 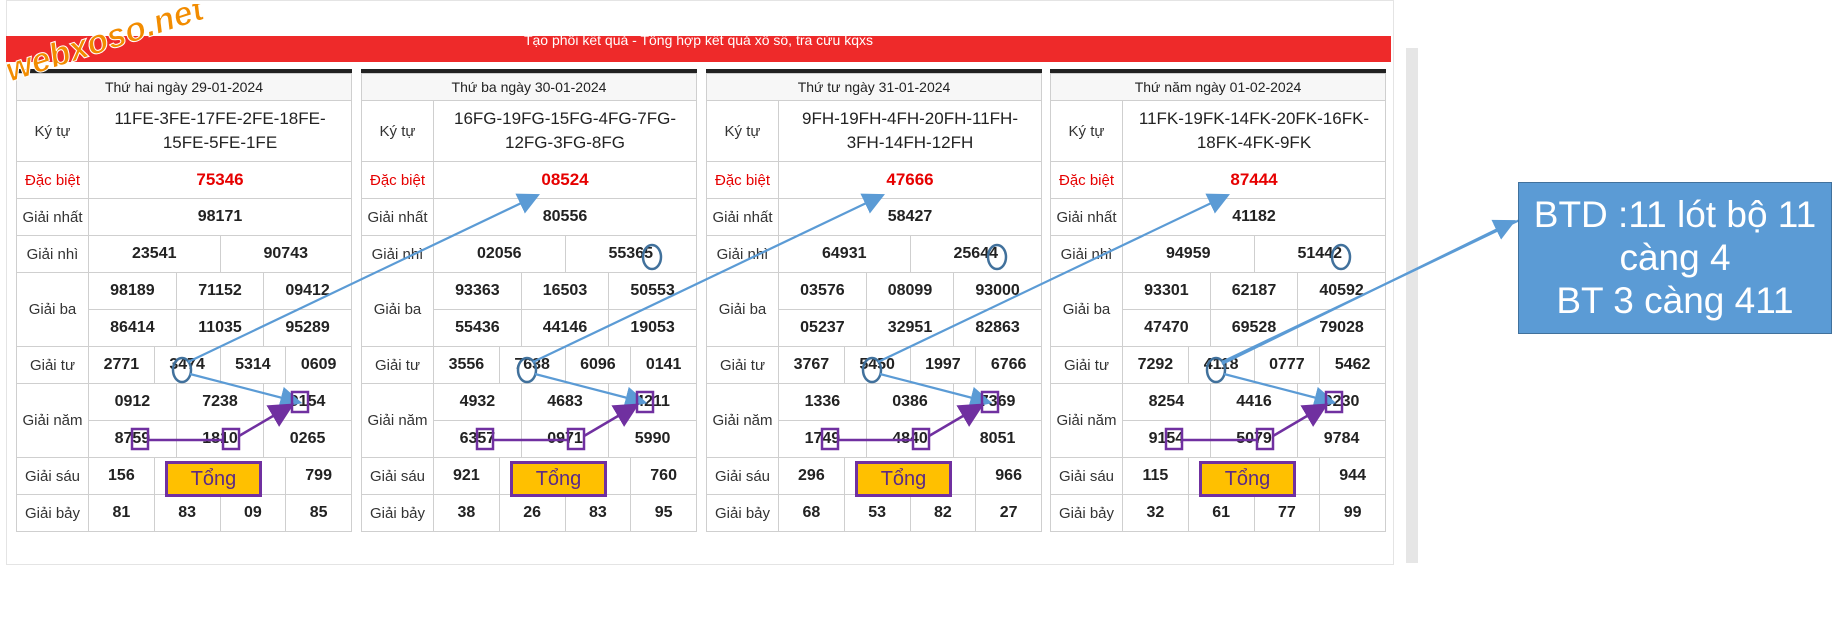 What do you see at coordinates (1221, 513) in the screenshot?
I see `giai-bay-value: 61` at bounding box center [1221, 513].